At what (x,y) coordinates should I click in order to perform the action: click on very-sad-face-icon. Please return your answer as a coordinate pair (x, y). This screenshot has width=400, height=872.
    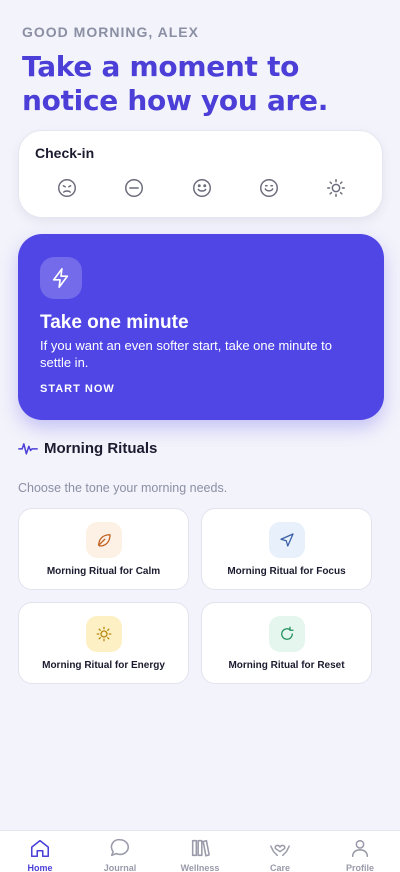
    Looking at the image, I should click on (67, 188).